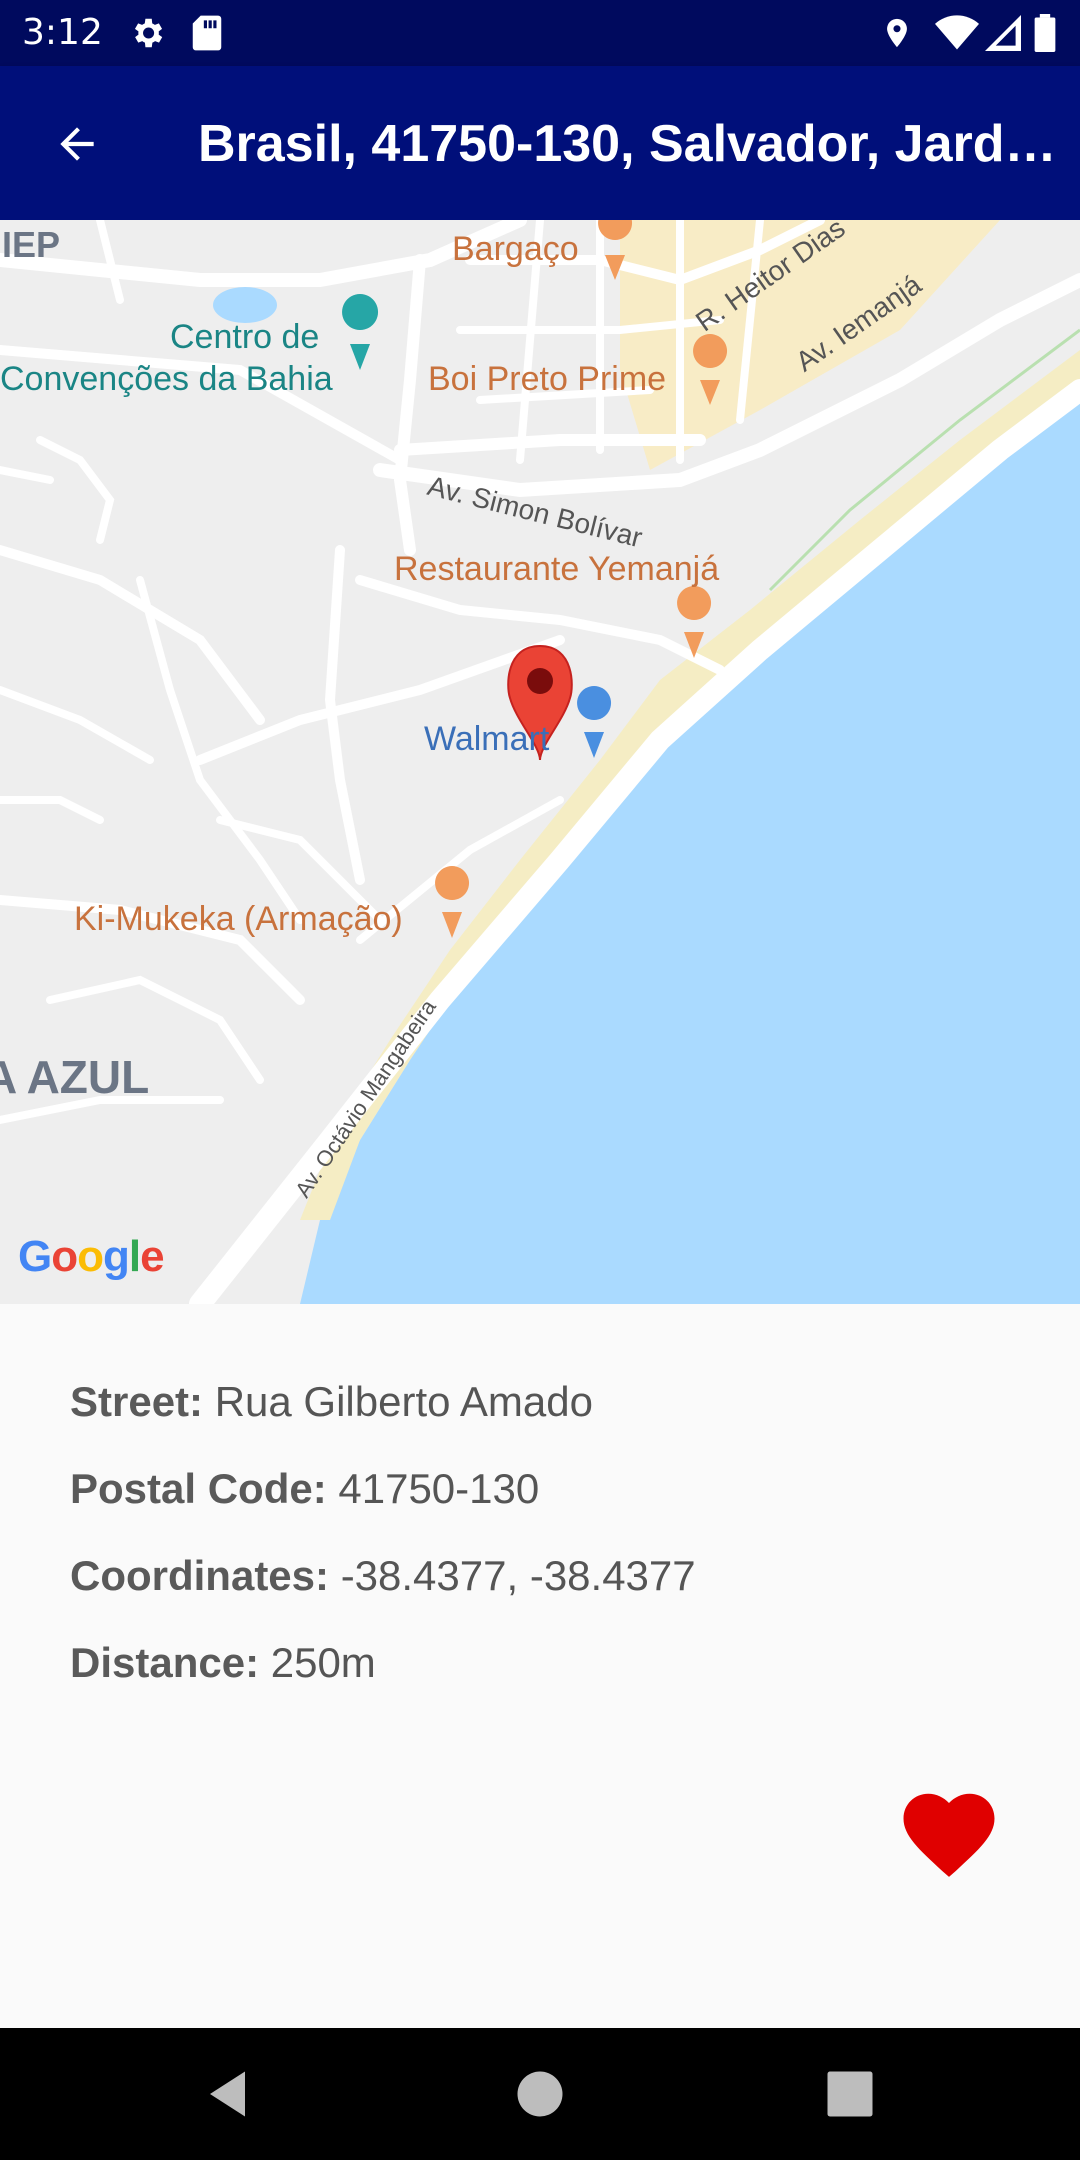 Image resolution: width=1080 pixels, height=2160 pixels. Describe the element at coordinates (245, 337) in the screenshot. I see `map-label-centro-line1: Centro de` at that location.